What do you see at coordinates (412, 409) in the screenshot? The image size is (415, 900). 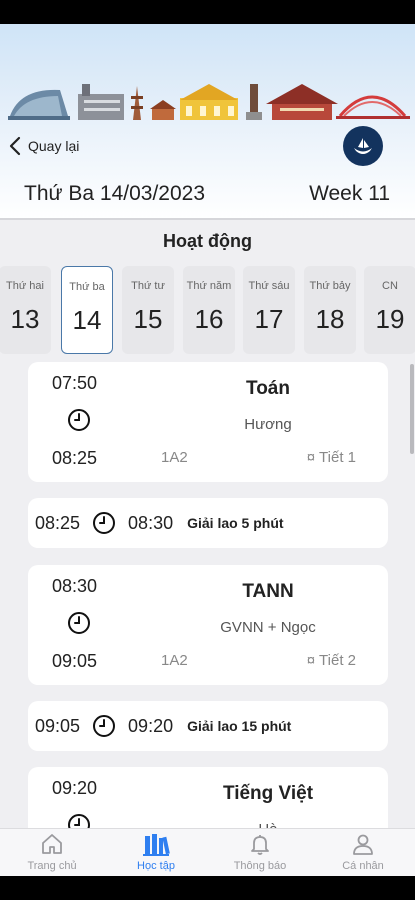 I see `scrollbar` at bounding box center [412, 409].